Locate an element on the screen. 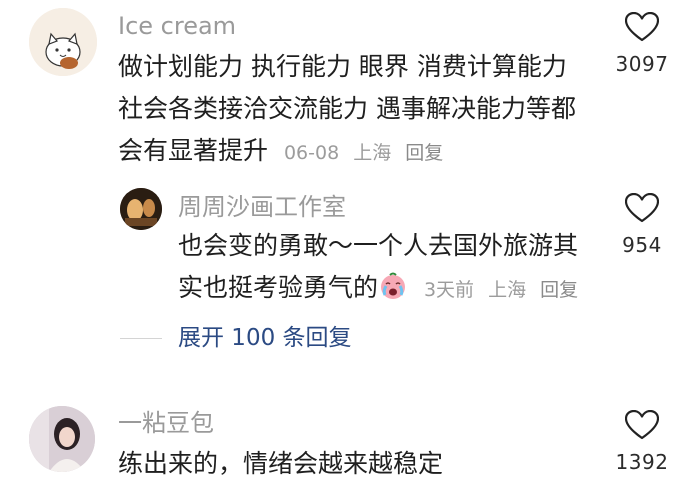  like-button: 1392 is located at coordinates (642, 442).